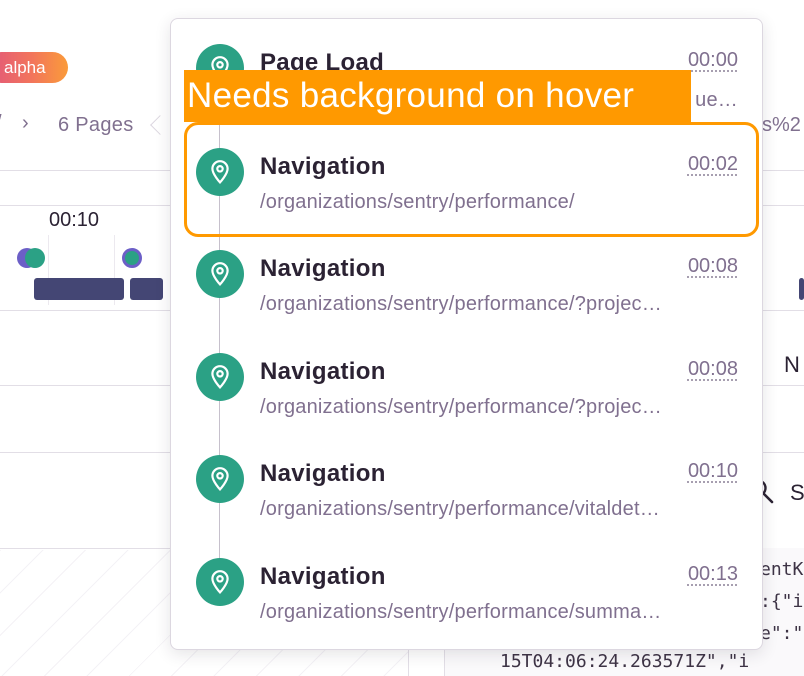 The width and height of the screenshot is (804, 676). I want to click on table-cell-peek: N, so click(792, 364).